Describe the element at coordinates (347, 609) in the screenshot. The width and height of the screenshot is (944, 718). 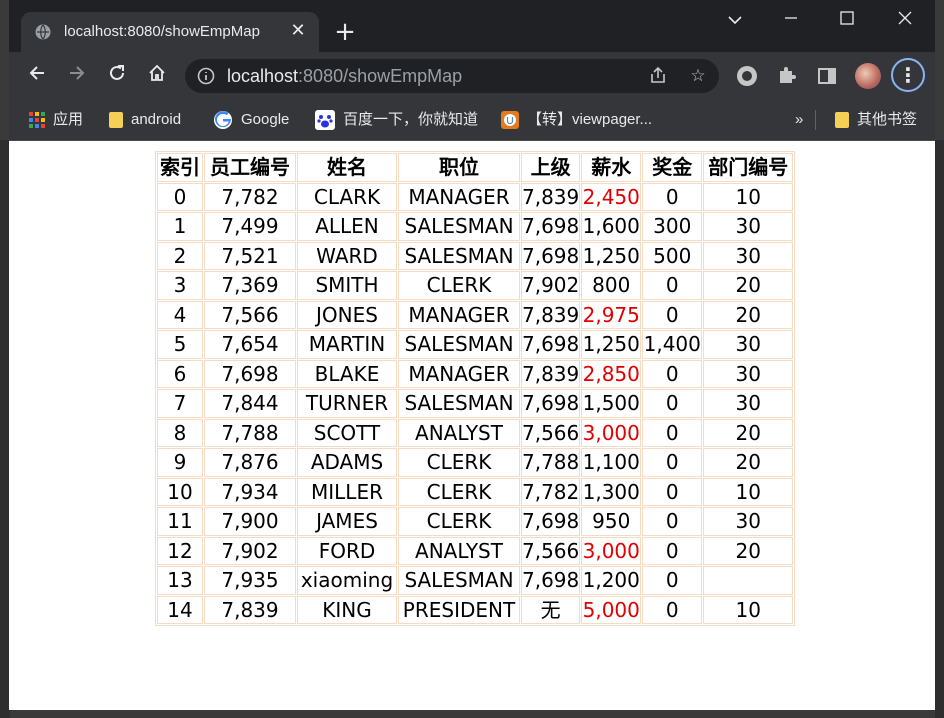
I see `cell-name: KING` at that location.